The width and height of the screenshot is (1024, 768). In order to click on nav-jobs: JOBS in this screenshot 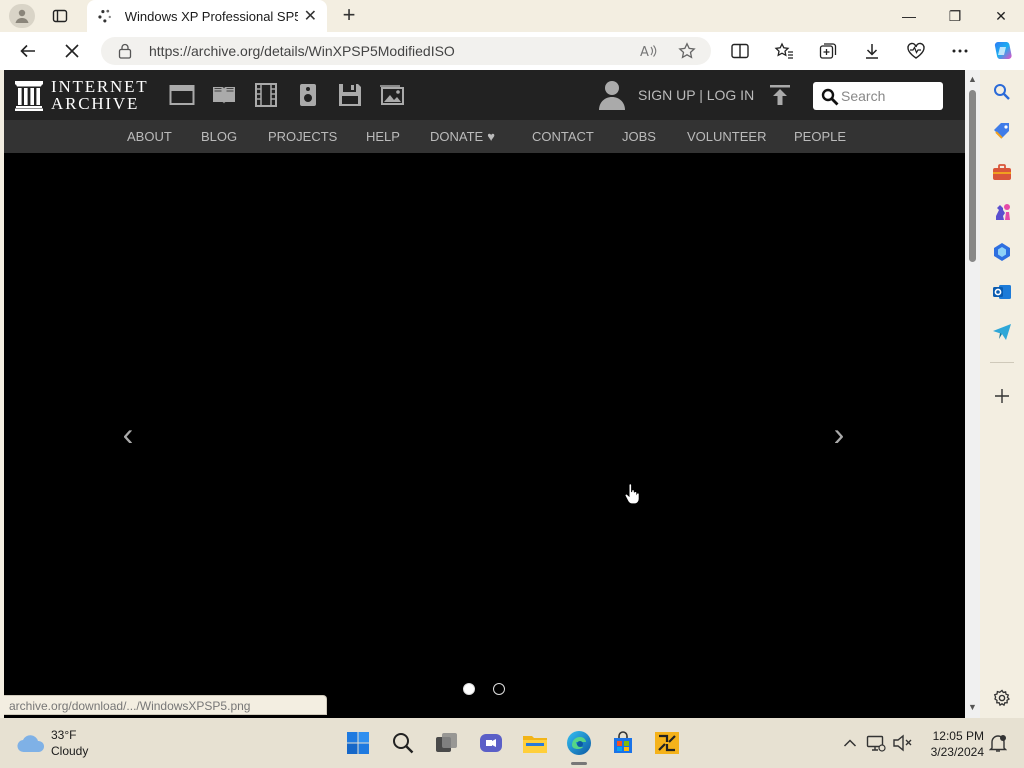, I will do `click(639, 136)`.